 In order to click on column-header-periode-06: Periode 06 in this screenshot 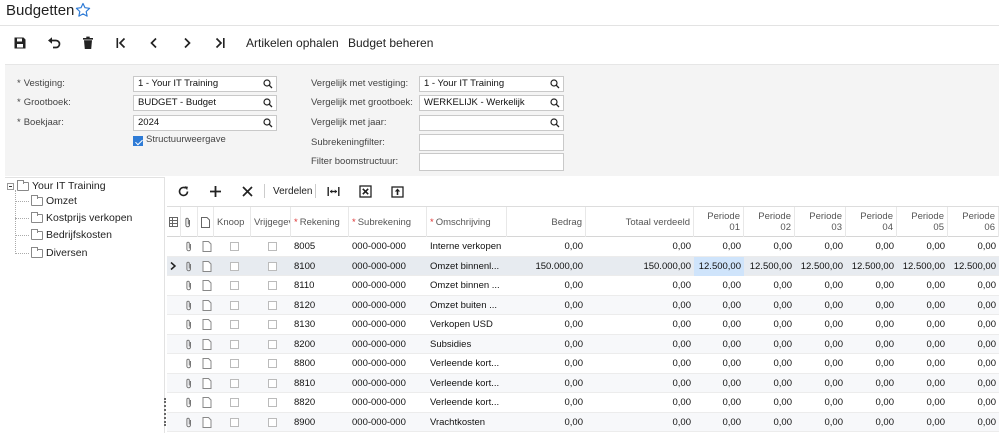, I will do `click(973, 222)`.